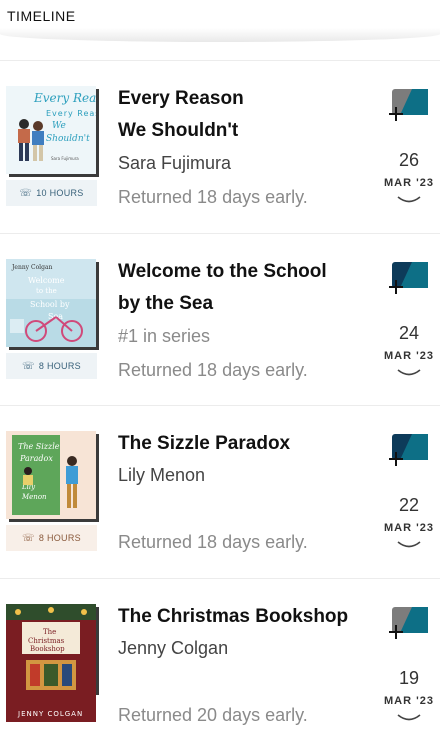 This screenshot has width=440, height=738. What do you see at coordinates (36, 458) in the screenshot?
I see `svg-text: Paradox` at bounding box center [36, 458].